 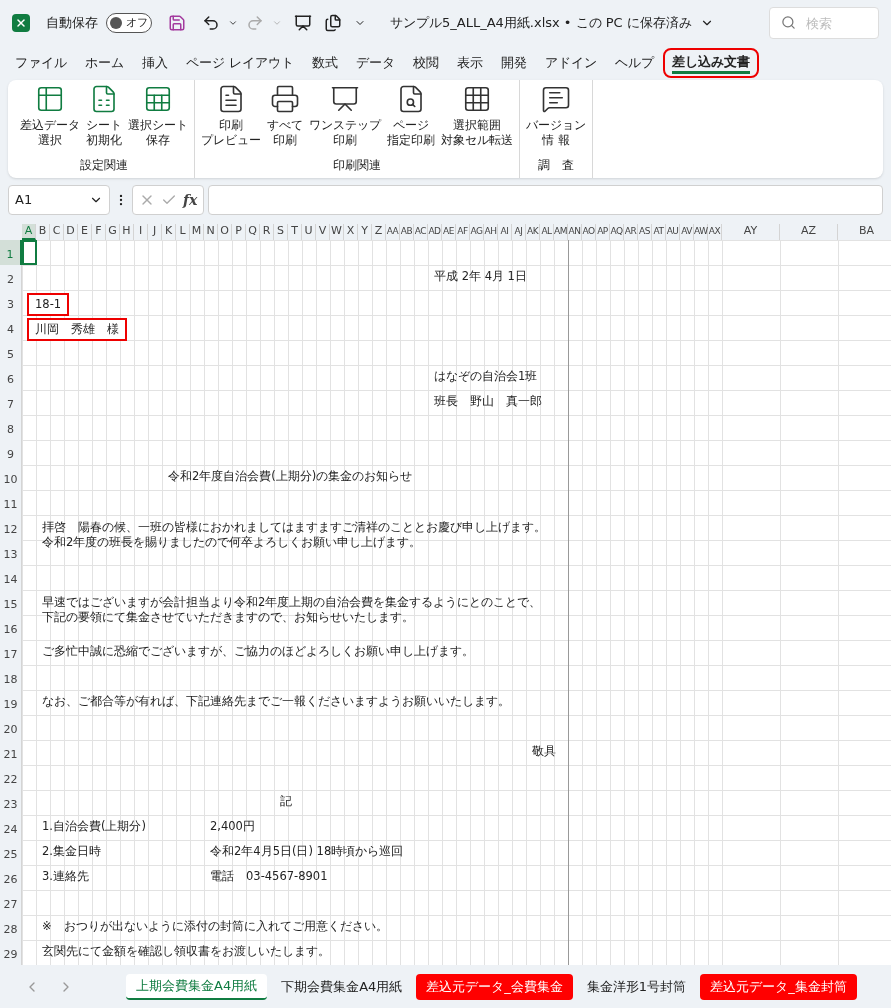 What do you see at coordinates (11, 377) in the screenshot?
I see `row-header: 6` at bounding box center [11, 377].